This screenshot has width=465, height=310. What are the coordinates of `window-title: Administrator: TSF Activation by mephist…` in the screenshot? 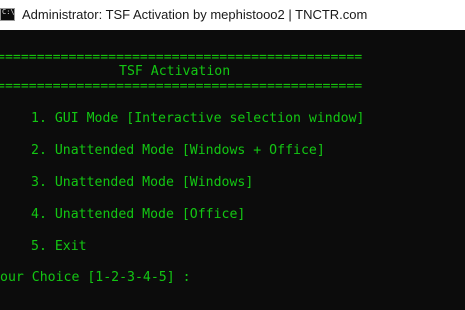 It's located at (195, 14).